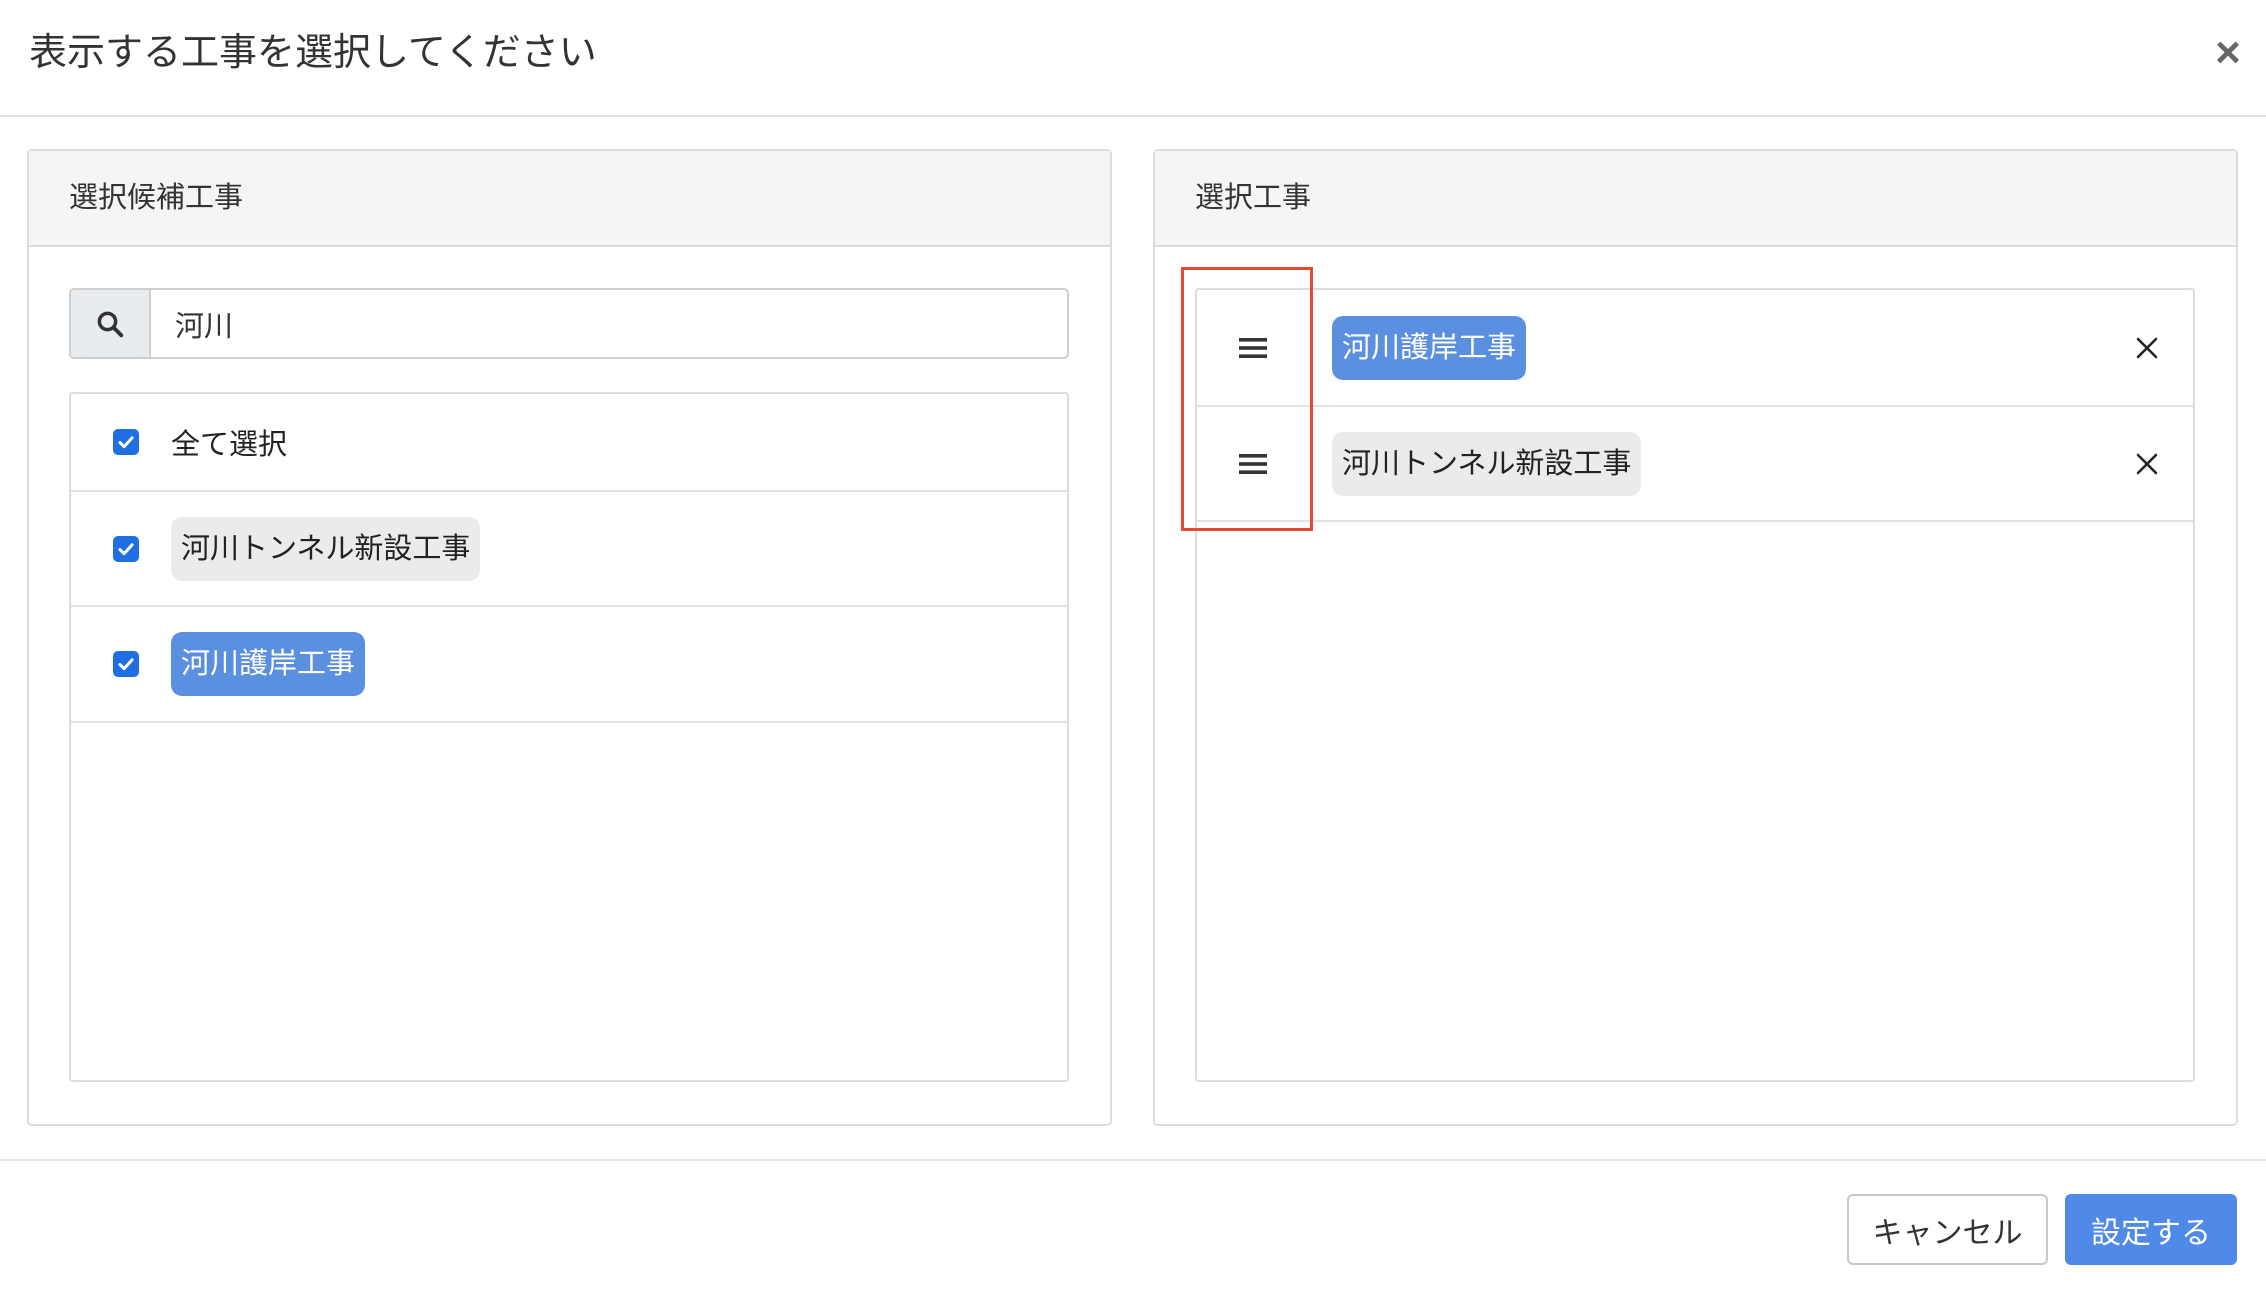 The image size is (2266, 1294). I want to click on close-icon: ×, so click(2228, 53).